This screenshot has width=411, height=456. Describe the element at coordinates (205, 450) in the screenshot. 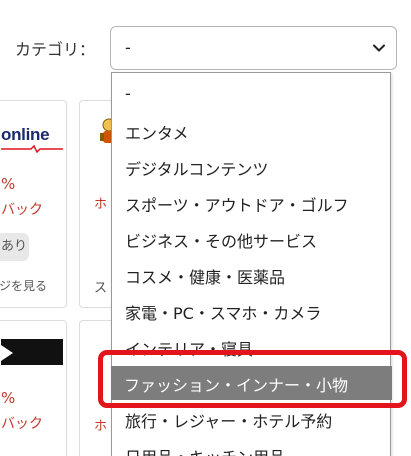

I see `dropdown-option: 日用品・キッチン用品` at that location.